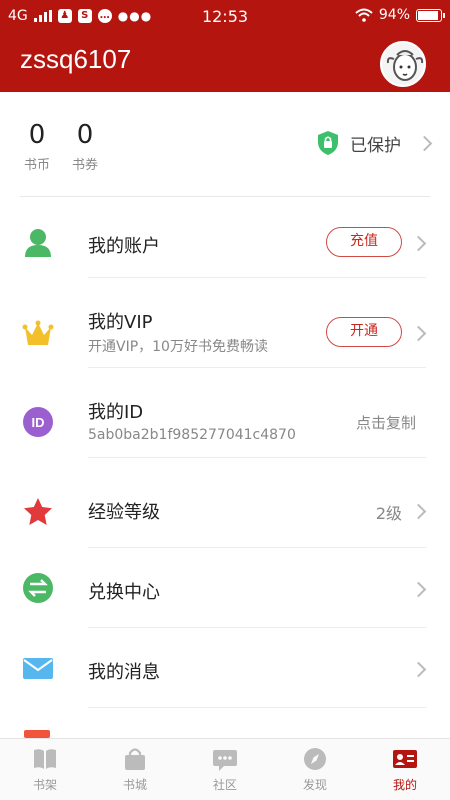 This screenshot has height=800, width=450. What do you see at coordinates (224, 785) in the screenshot?
I see `tab-label: 社区` at bounding box center [224, 785].